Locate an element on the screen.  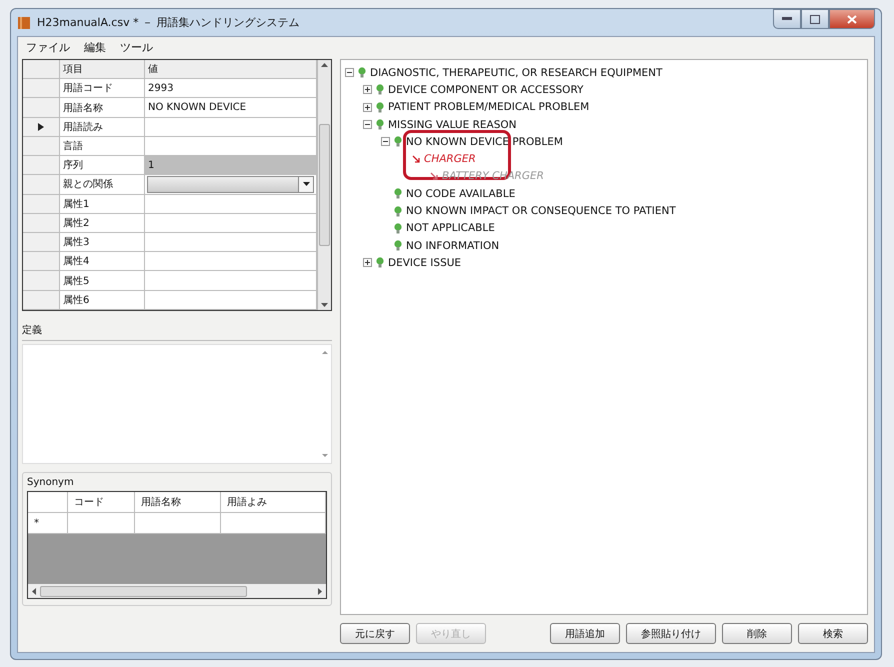
property-name: 用語名称 is located at coordinates (102, 107).